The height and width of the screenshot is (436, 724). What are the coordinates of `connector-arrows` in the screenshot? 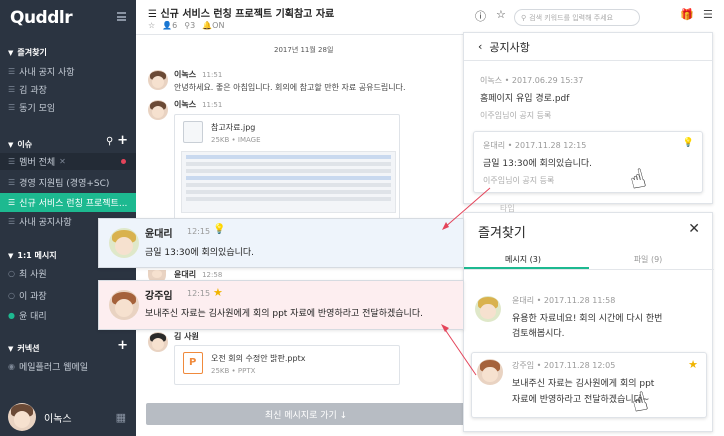 It's located at (466, 281).